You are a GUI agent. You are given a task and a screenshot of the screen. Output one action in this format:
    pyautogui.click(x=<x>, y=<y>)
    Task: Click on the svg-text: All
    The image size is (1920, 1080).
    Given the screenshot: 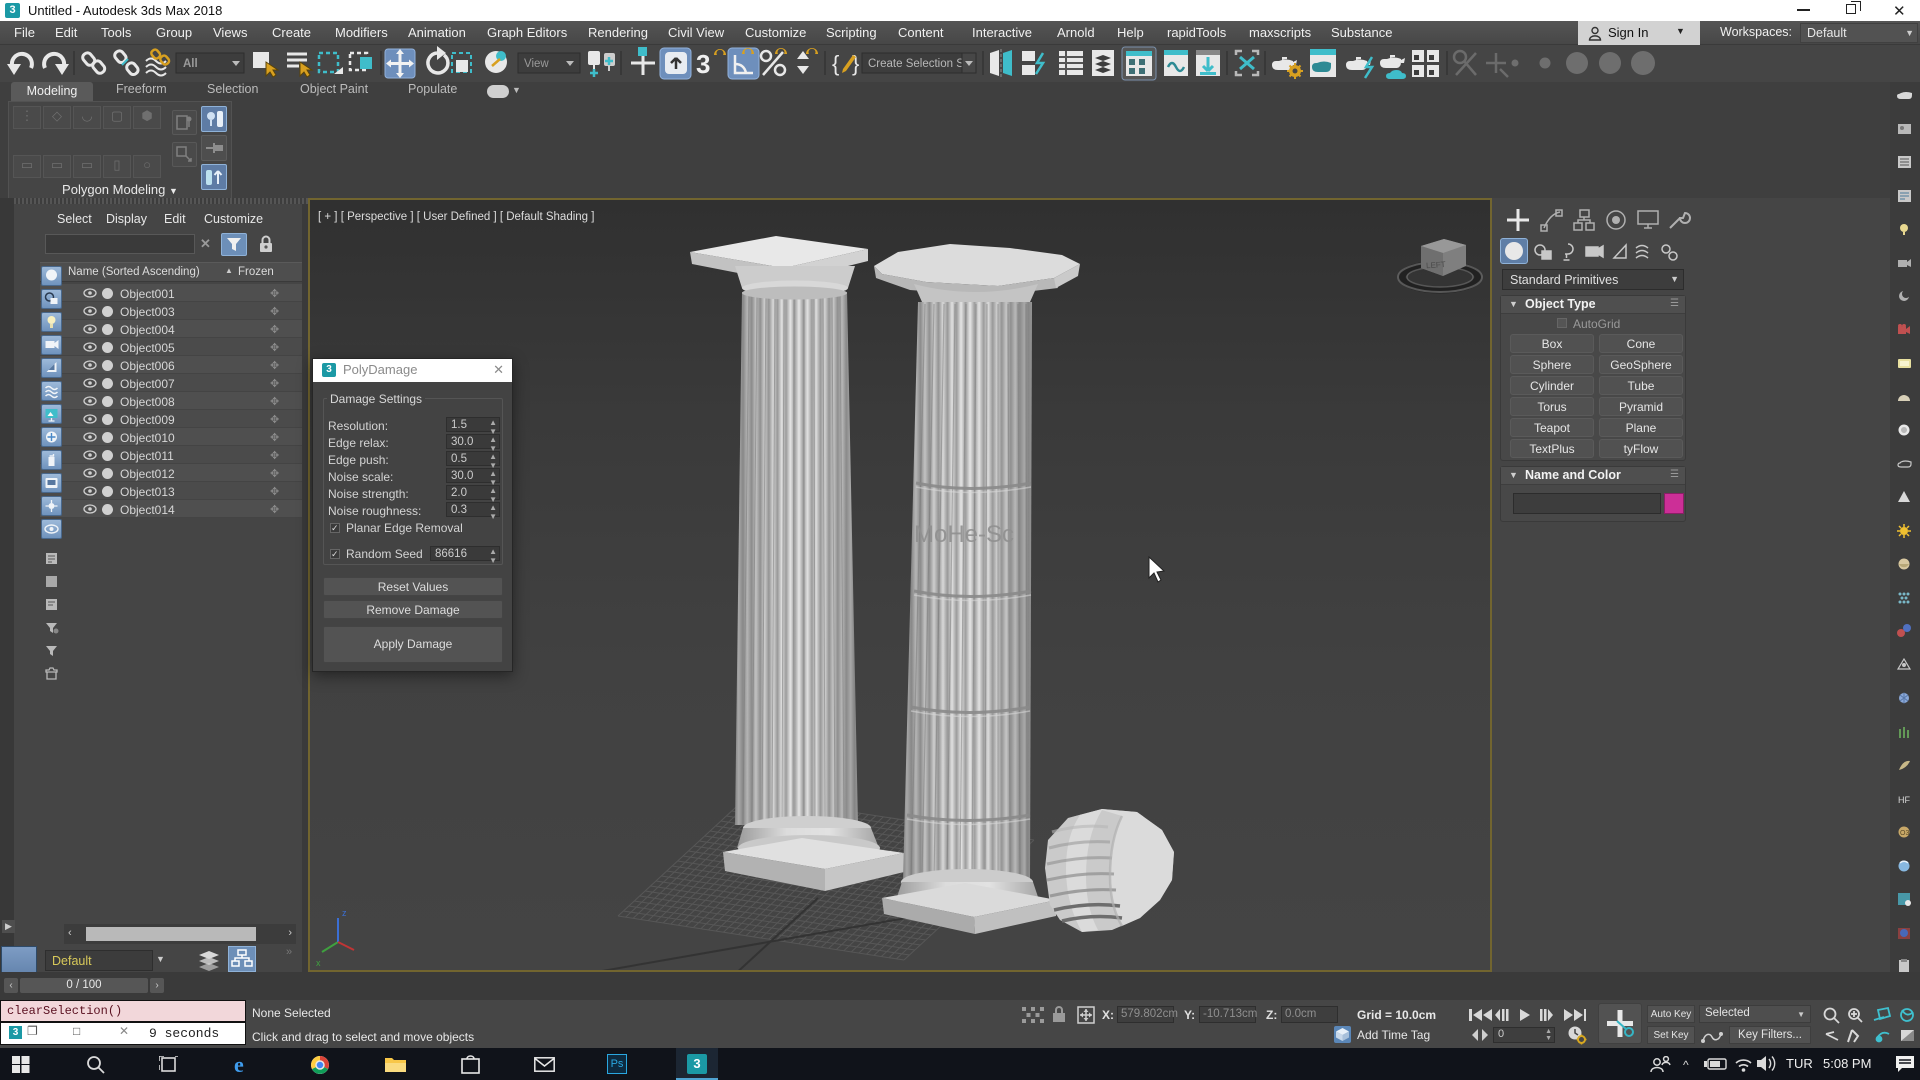 What is the action you would take?
    pyautogui.click(x=190, y=64)
    